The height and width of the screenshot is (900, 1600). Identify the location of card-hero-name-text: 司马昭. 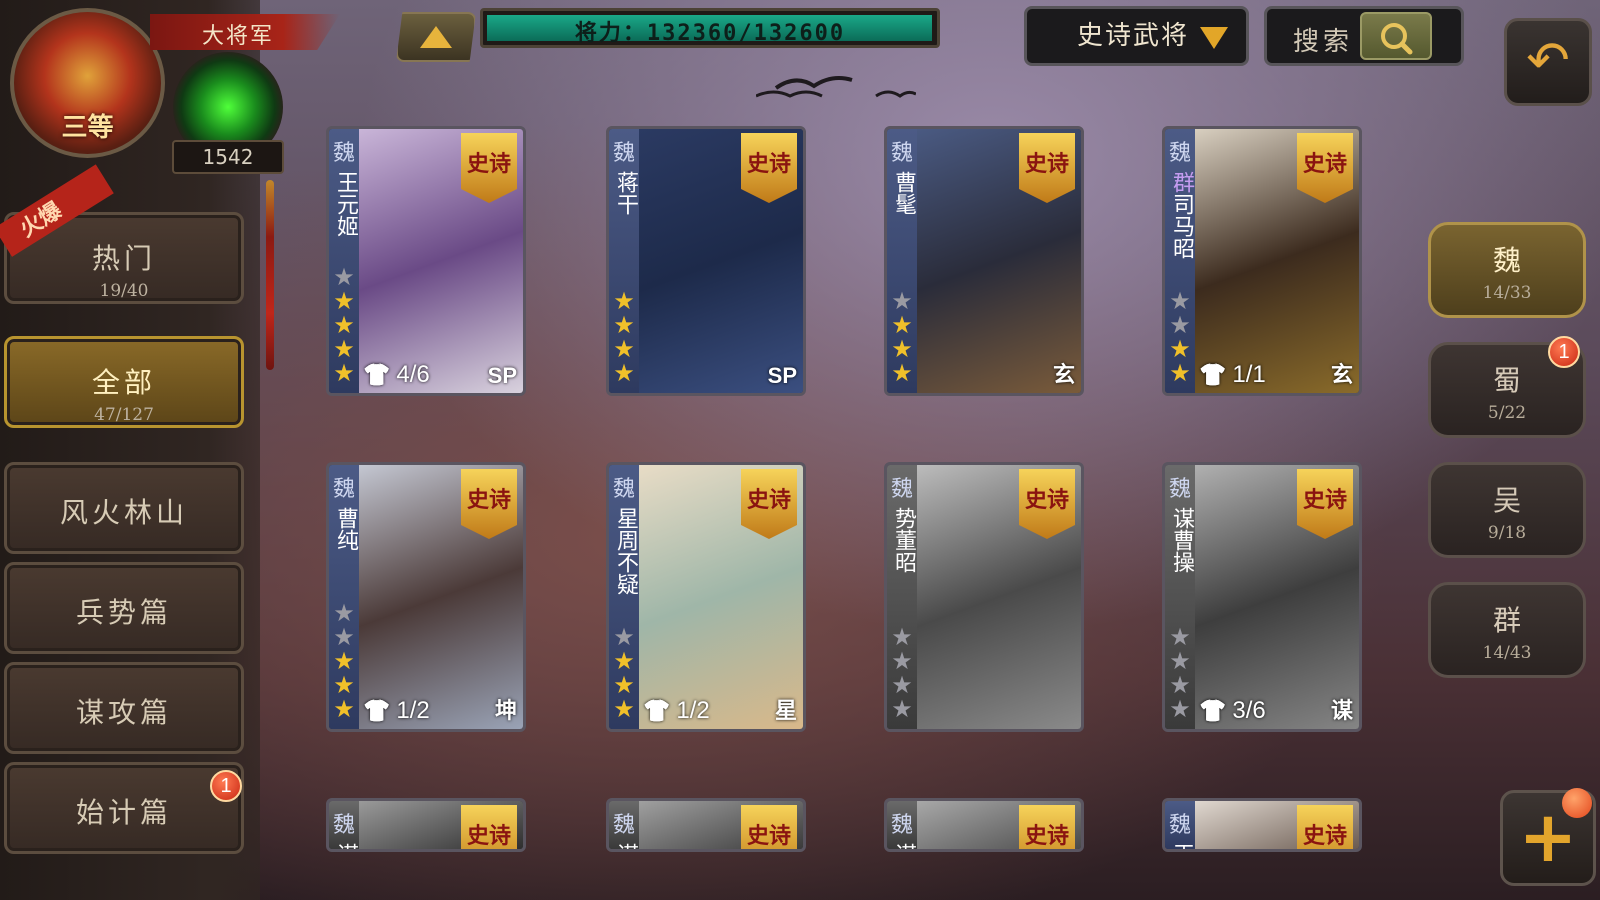
(1181, 226).